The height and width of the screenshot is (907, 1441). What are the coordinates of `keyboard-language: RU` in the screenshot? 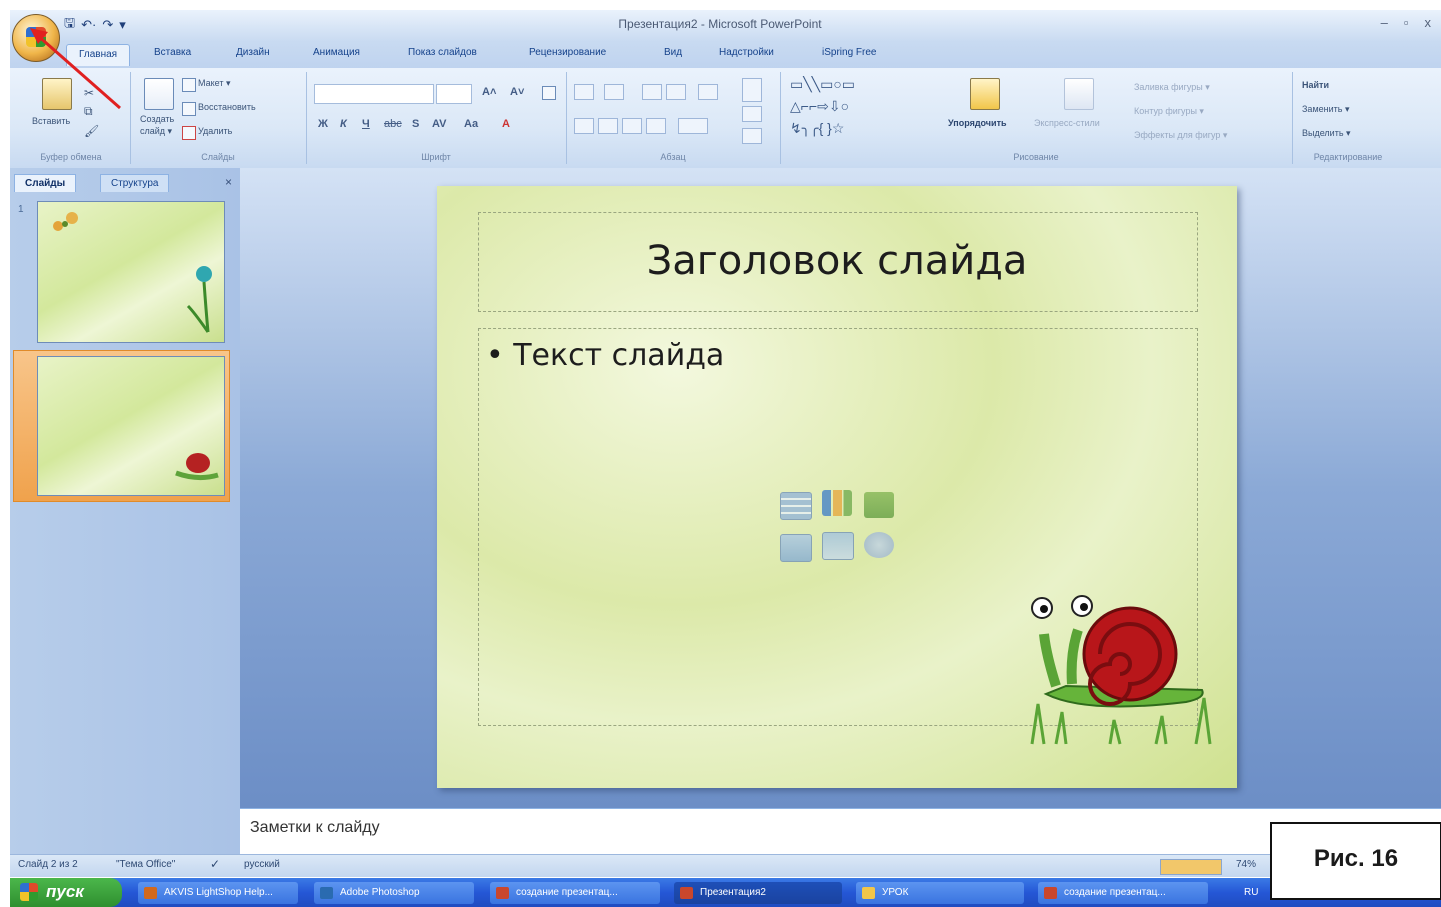 It's located at (1251, 892).